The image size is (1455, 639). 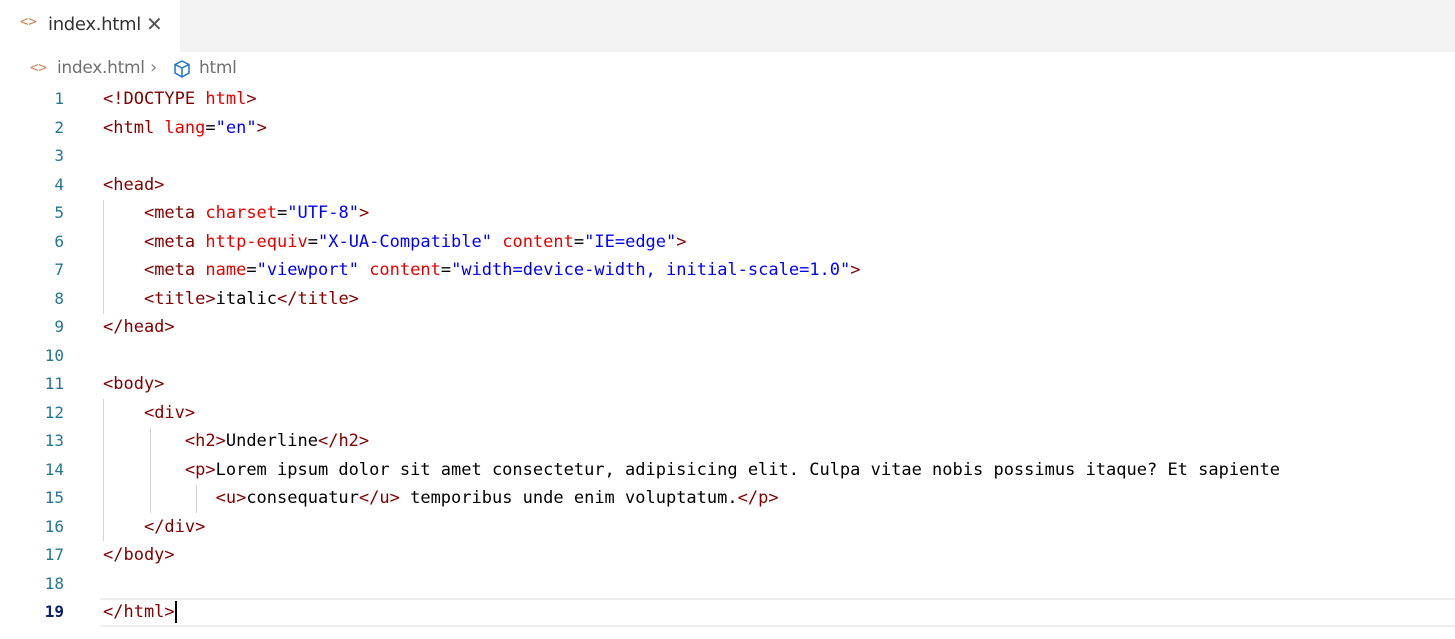 What do you see at coordinates (133, 384) in the screenshot?
I see `code-line: <body>` at bounding box center [133, 384].